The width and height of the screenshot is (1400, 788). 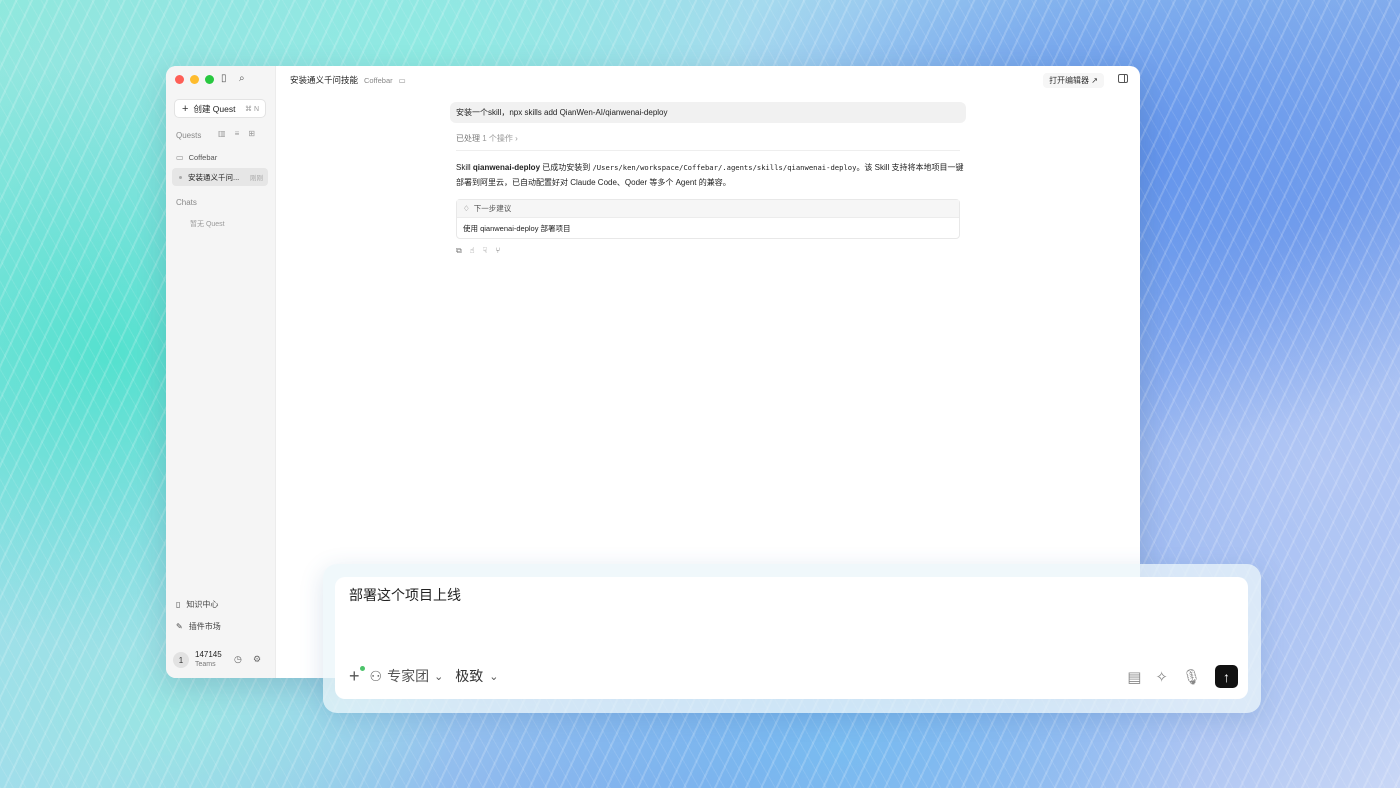 I want to click on open-editor-label: 打开编辑器, so click(x=1069, y=80).